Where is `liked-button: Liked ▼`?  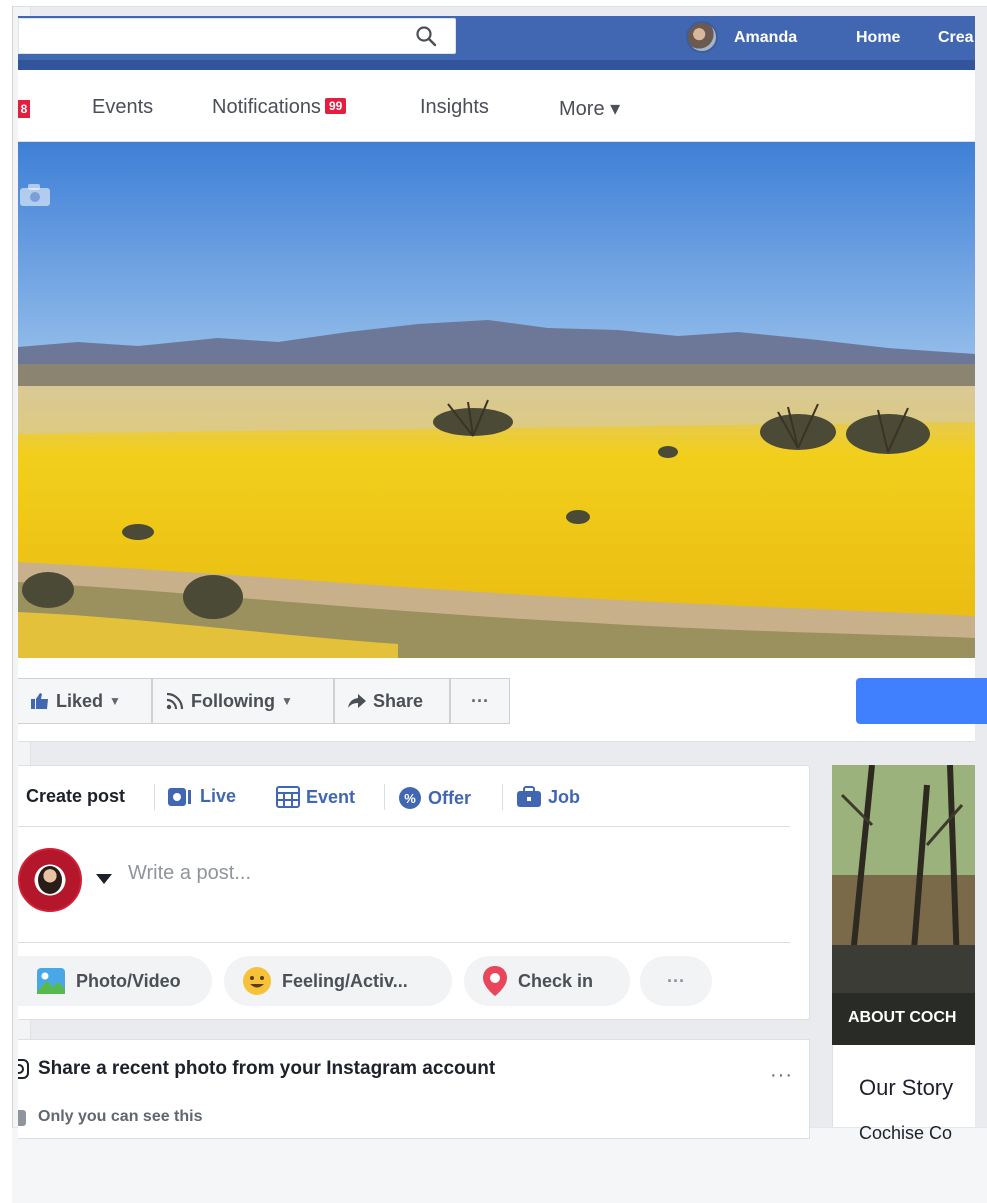 liked-button: Liked ▼ is located at coordinates (85, 701).